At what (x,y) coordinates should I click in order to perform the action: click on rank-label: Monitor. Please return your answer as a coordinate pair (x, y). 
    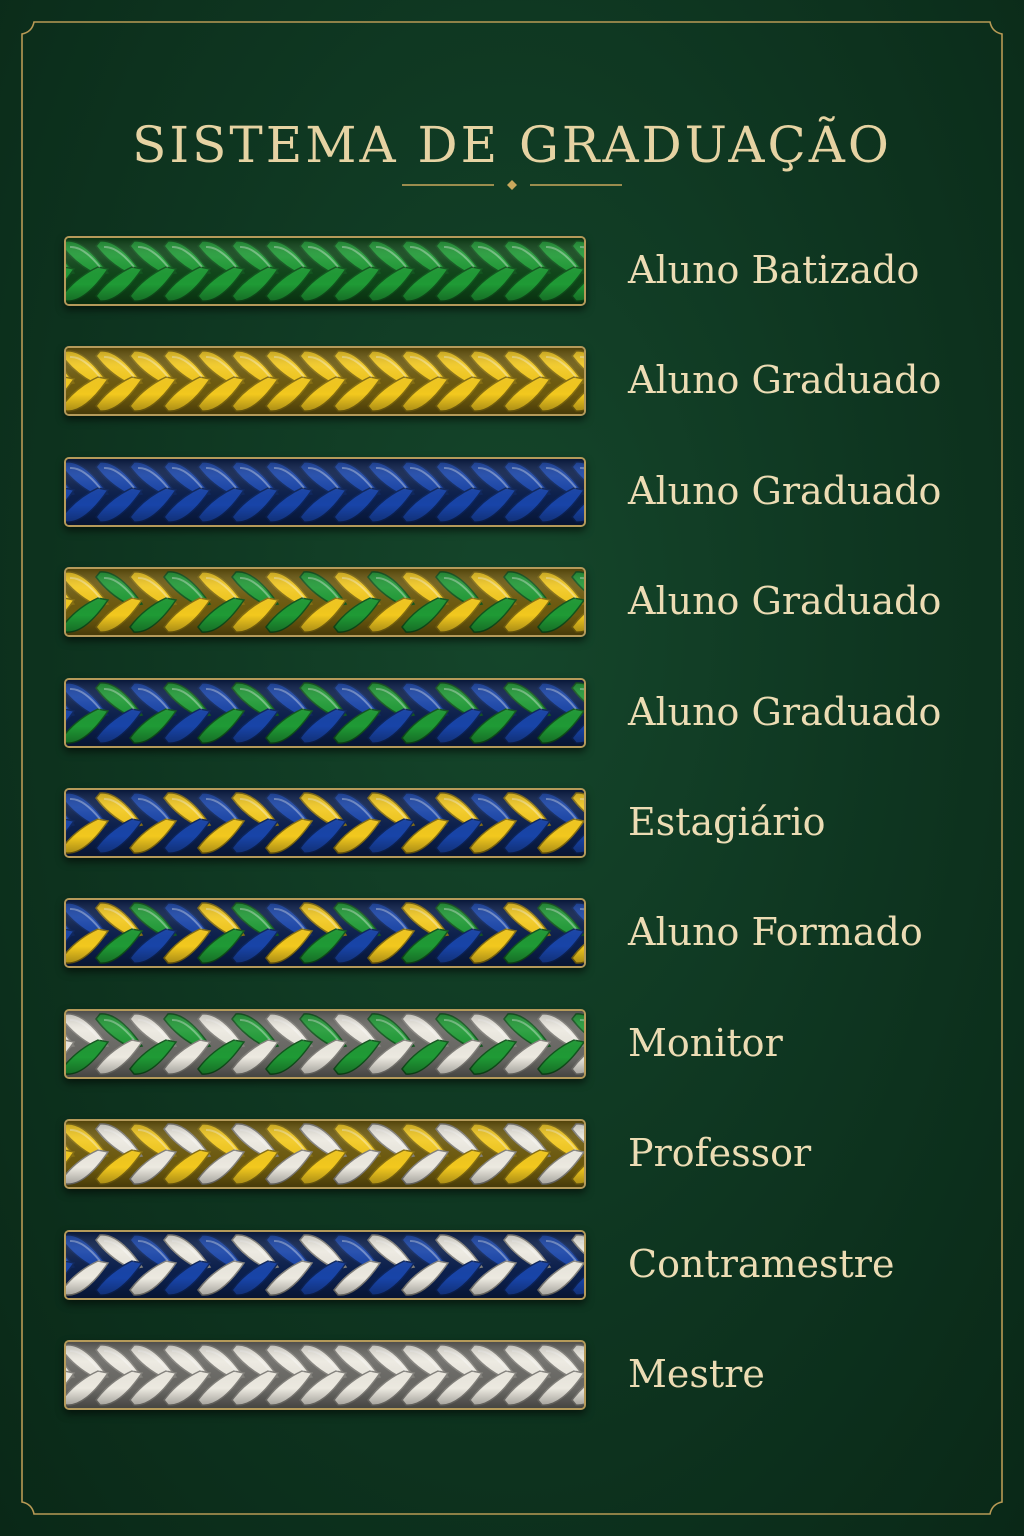
    Looking at the image, I should click on (705, 1043).